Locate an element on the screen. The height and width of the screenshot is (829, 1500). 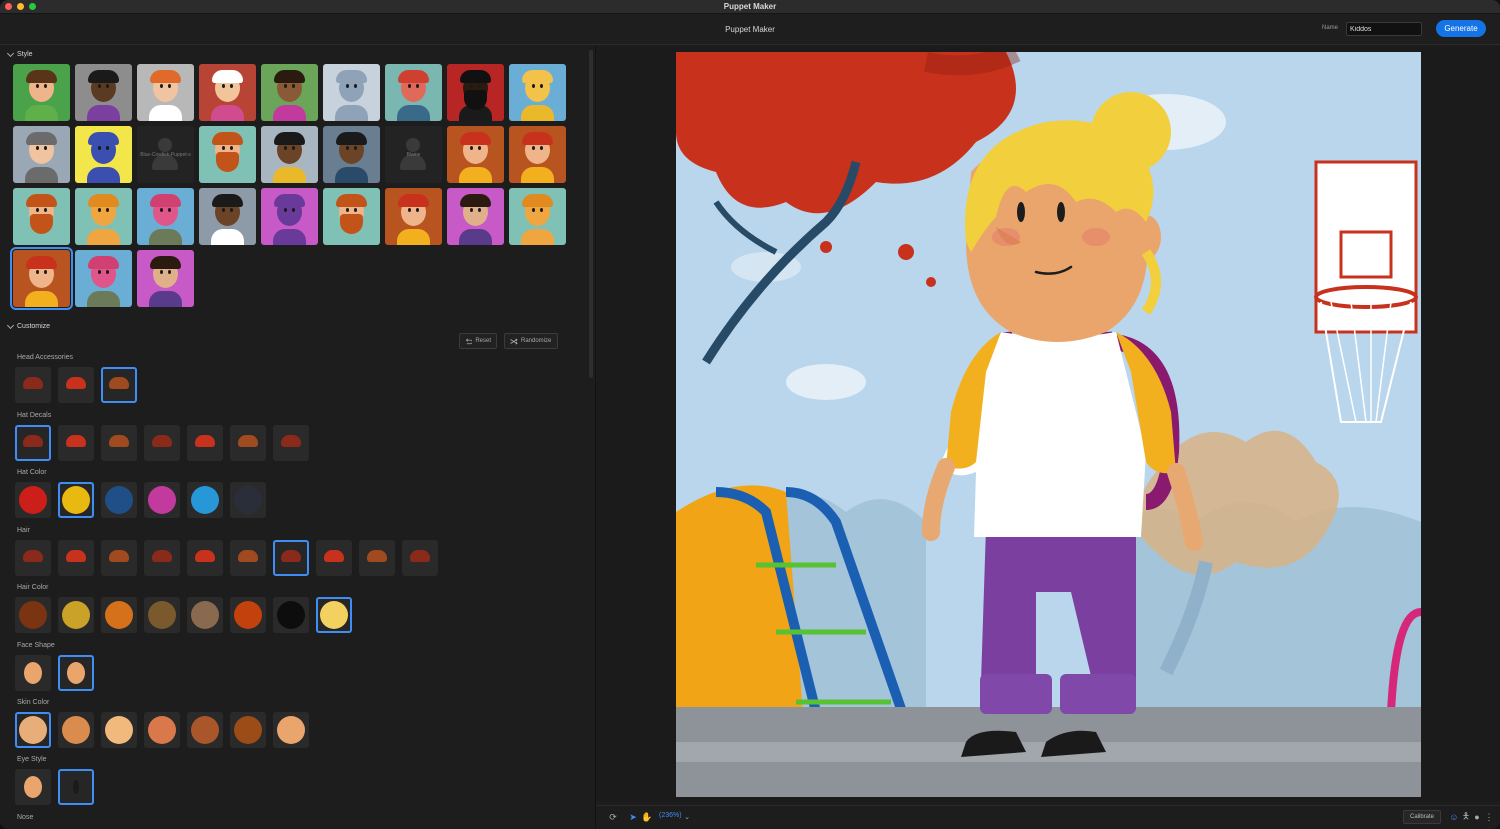
customize-section-header: Customize is located at coordinates (28, 325).